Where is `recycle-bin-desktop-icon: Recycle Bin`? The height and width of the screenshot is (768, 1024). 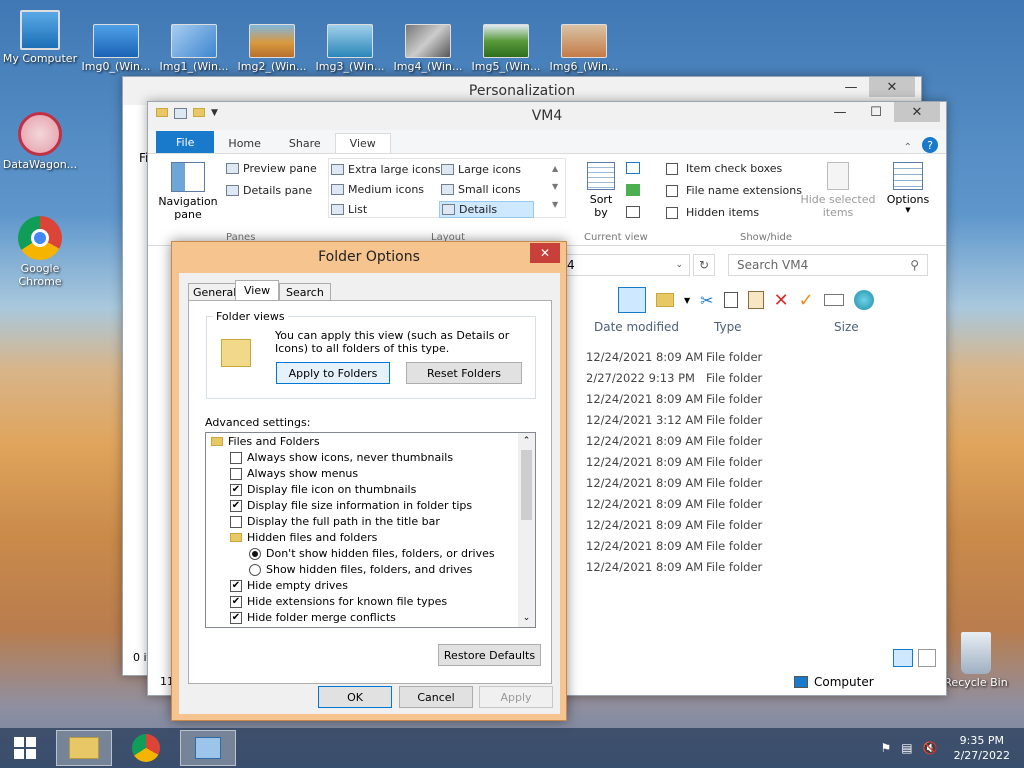 recycle-bin-desktop-icon: Recycle Bin is located at coordinates (976, 660).